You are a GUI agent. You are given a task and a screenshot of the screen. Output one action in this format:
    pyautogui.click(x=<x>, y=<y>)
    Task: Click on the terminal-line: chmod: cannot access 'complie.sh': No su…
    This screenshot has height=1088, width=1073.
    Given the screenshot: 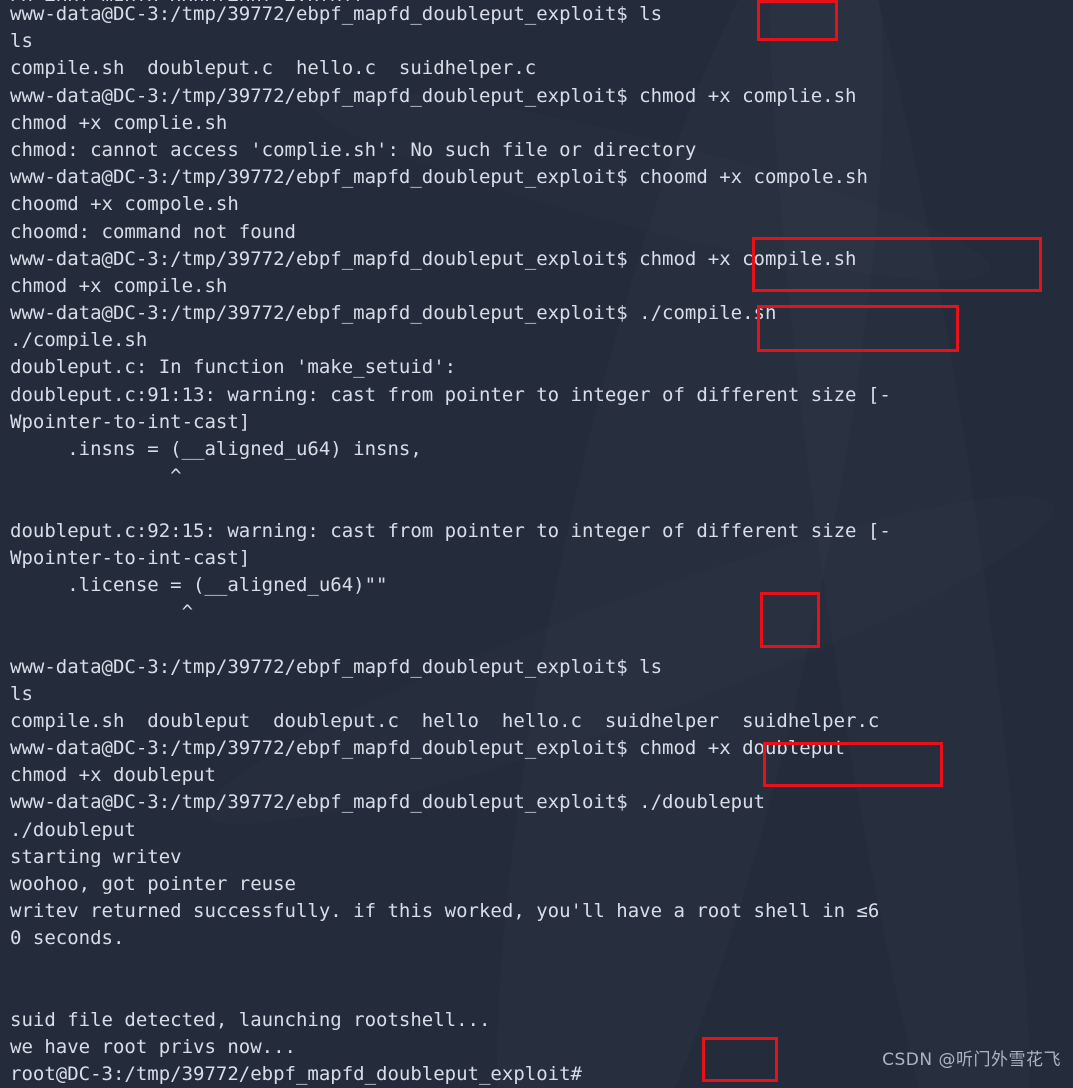 What is the action you would take?
    pyautogui.click(x=353, y=149)
    